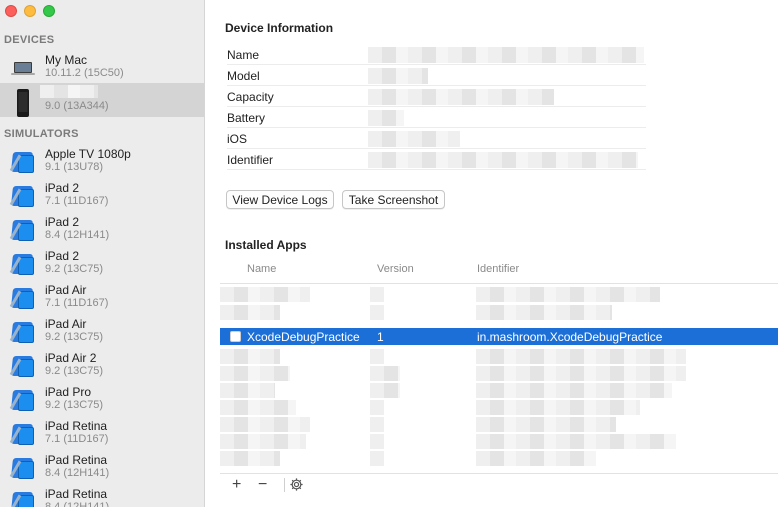 This screenshot has height=507, width=778. What do you see at coordinates (49, 11) in the screenshot?
I see `zoom-window-button` at bounding box center [49, 11].